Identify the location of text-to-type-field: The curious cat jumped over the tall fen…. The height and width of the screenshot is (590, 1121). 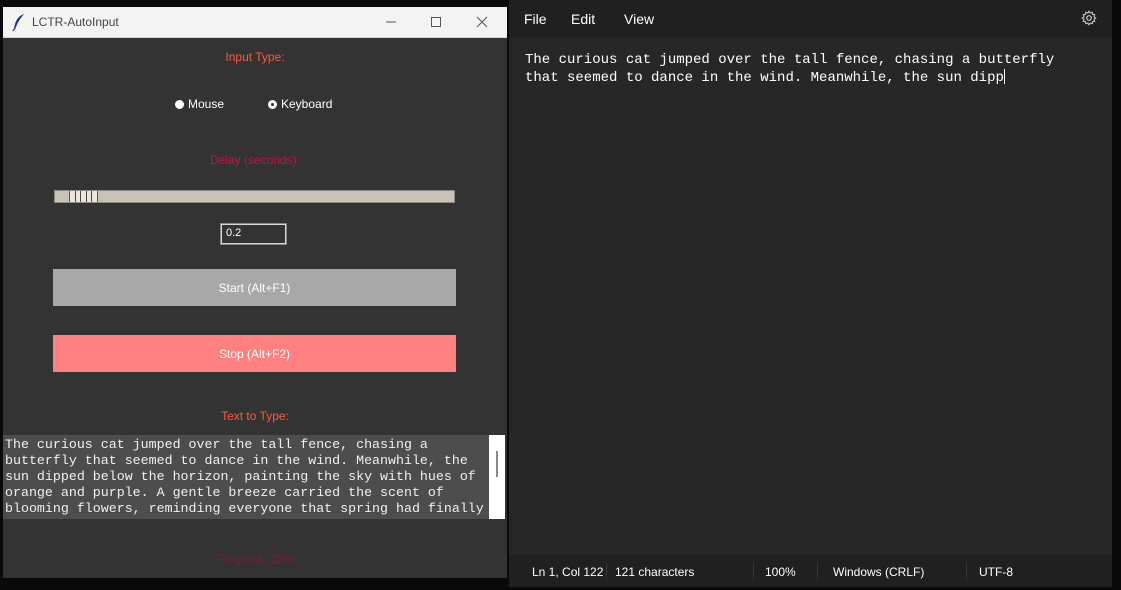
(246, 477).